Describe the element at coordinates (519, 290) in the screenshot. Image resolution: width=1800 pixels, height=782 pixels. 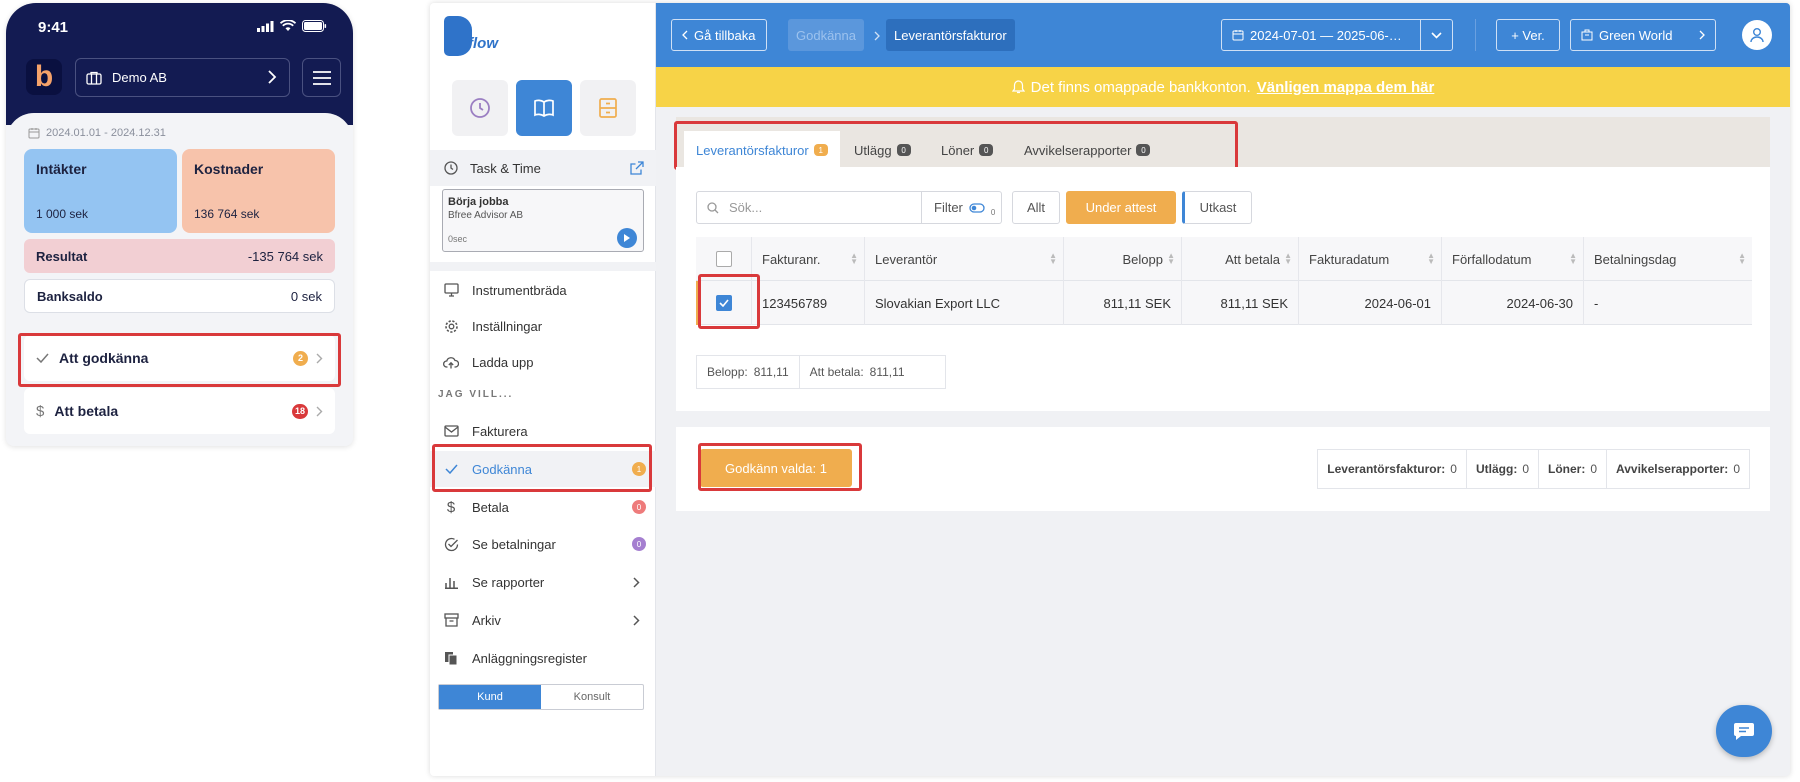
I see `nav-label: Instrumentbräda` at that location.